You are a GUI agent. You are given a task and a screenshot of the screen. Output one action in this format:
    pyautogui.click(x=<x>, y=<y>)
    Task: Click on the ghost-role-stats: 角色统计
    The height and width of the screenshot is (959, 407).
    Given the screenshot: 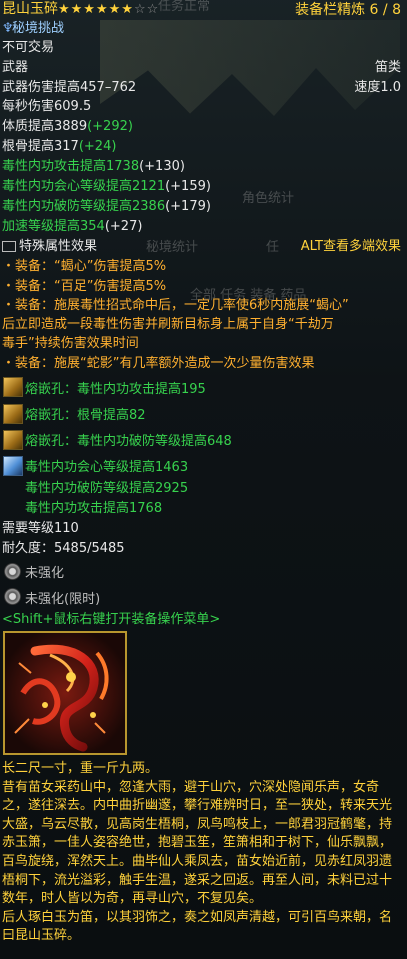 What is the action you would take?
    pyautogui.click(x=268, y=198)
    